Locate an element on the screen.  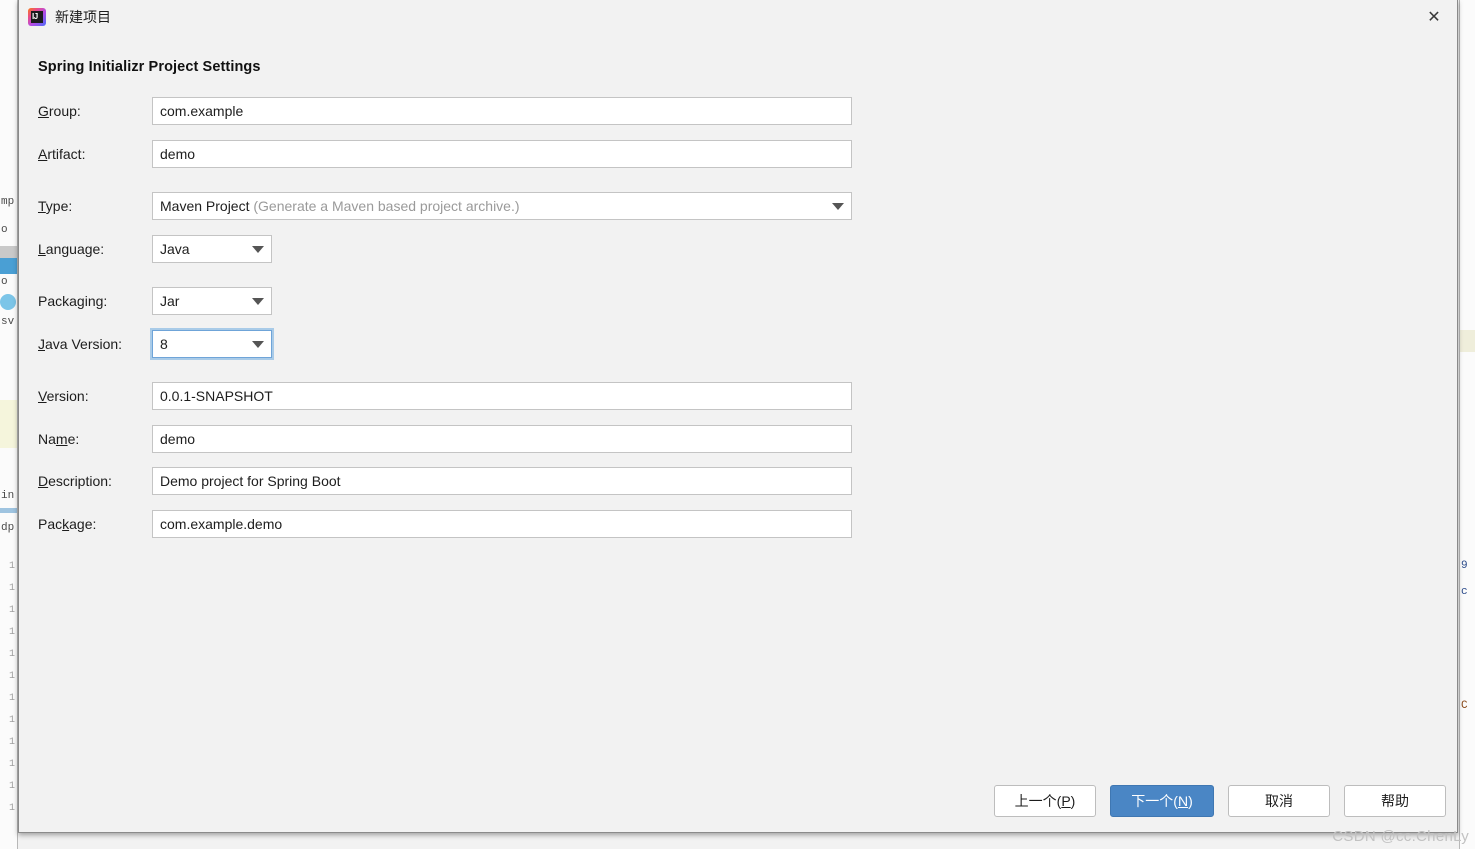
form-row-java-version: Java Version: 8 is located at coordinates (155, 344).